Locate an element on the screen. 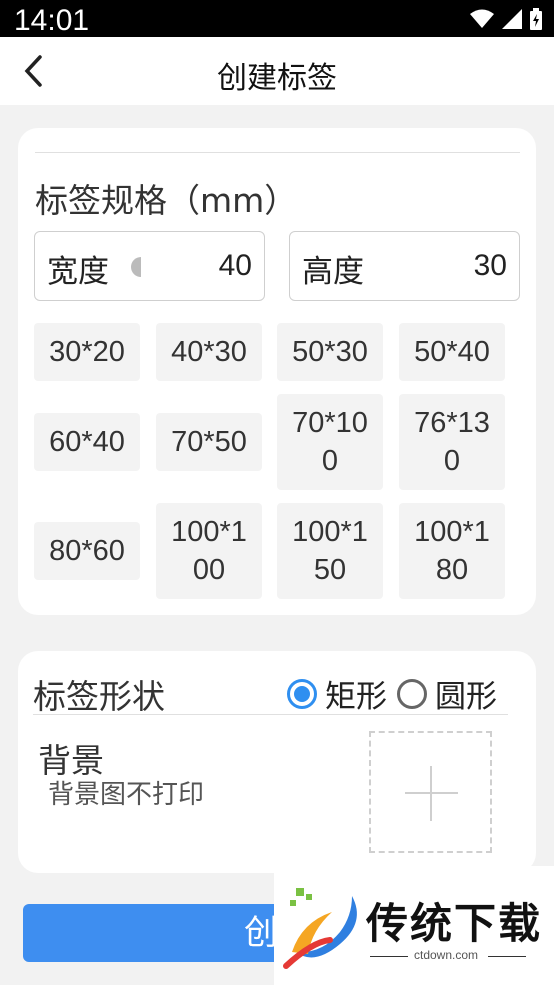 The height and width of the screenshot is (985, 554). size-chip: 70*10 0 is located at coordinates (330, 442).